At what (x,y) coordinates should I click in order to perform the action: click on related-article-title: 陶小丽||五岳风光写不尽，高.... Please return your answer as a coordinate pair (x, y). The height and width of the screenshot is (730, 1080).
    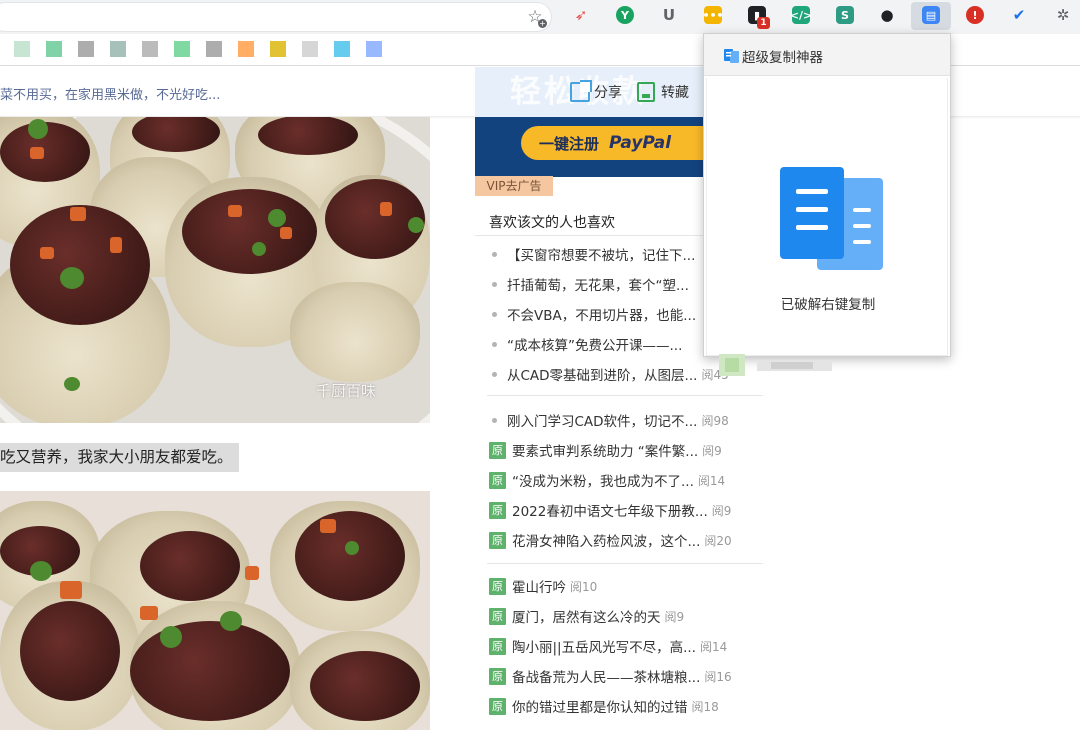
    Looking at the image, I should click on (604, 648).